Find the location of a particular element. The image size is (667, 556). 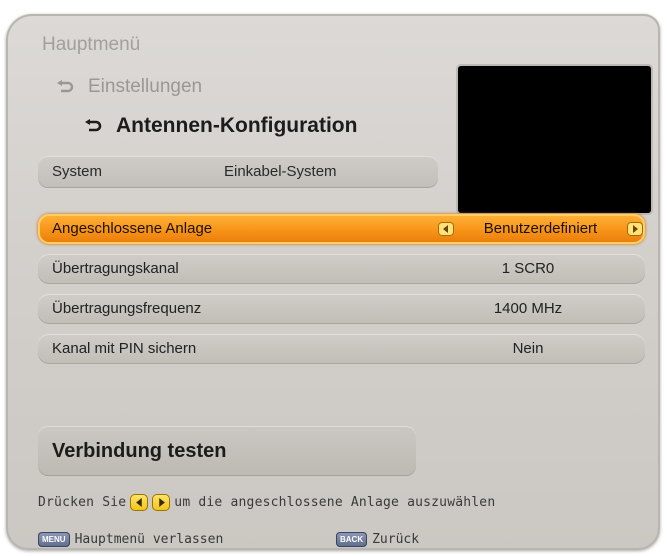

row-label: Angeschlossene Anlage is located at coordinates (132, 228).